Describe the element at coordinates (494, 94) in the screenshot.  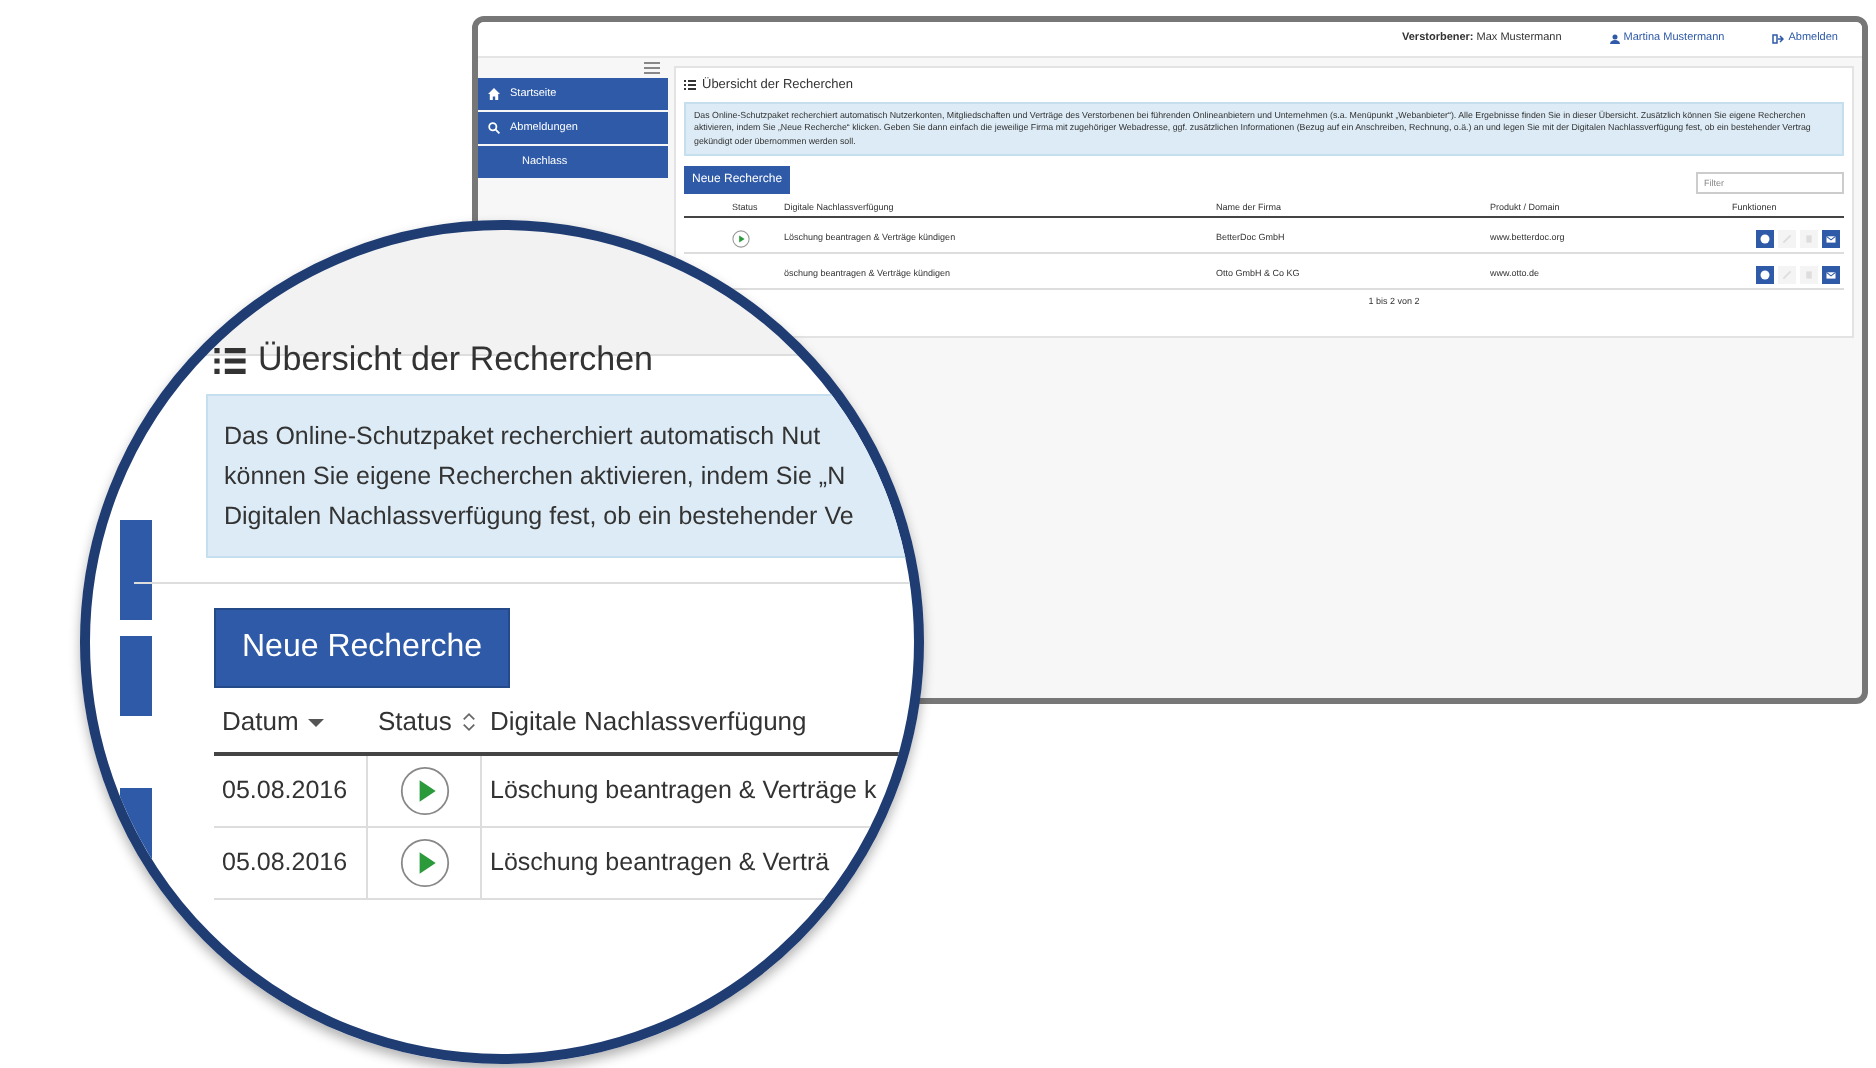
I see `home-icon` at that location.